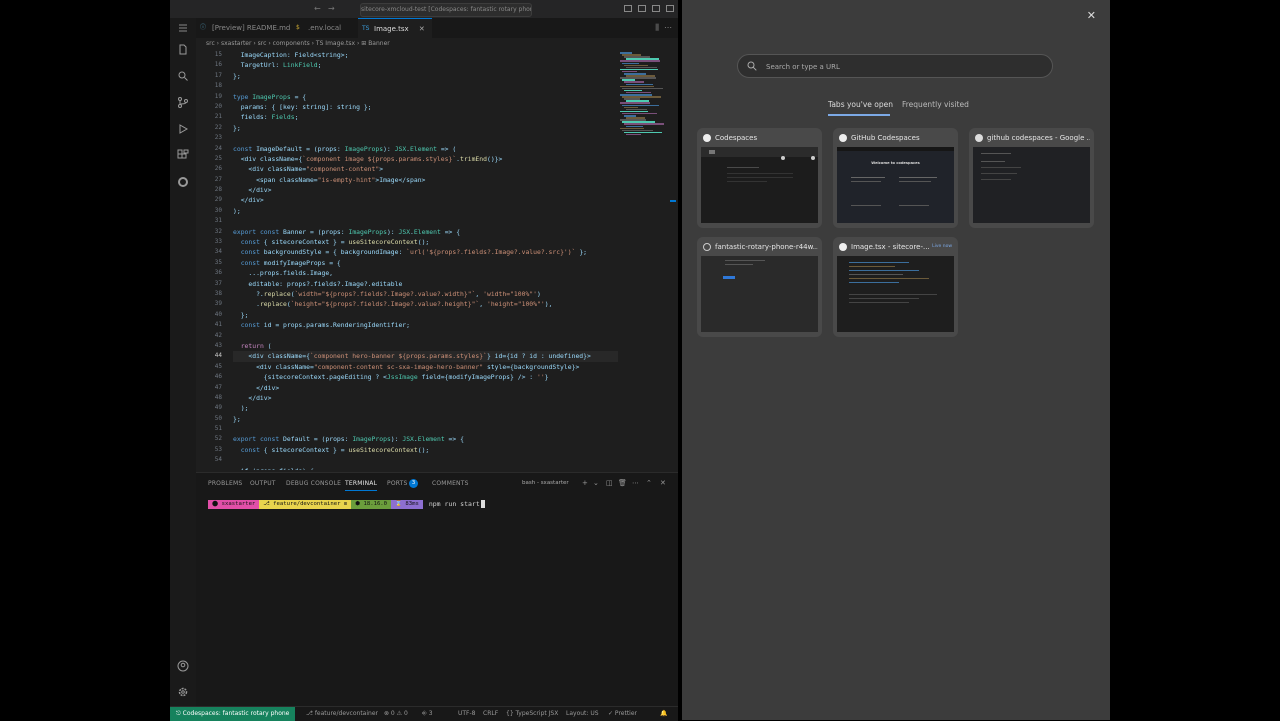 This screenshot has width=1280, height=721. I want to click on gear-icon, so click(183, 692).